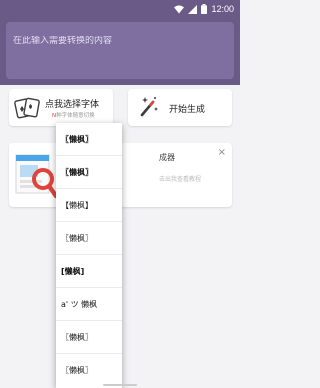 This screenshot has width=320, height=388. I want to click on tutorial-title: 成器, so click(167, 157).